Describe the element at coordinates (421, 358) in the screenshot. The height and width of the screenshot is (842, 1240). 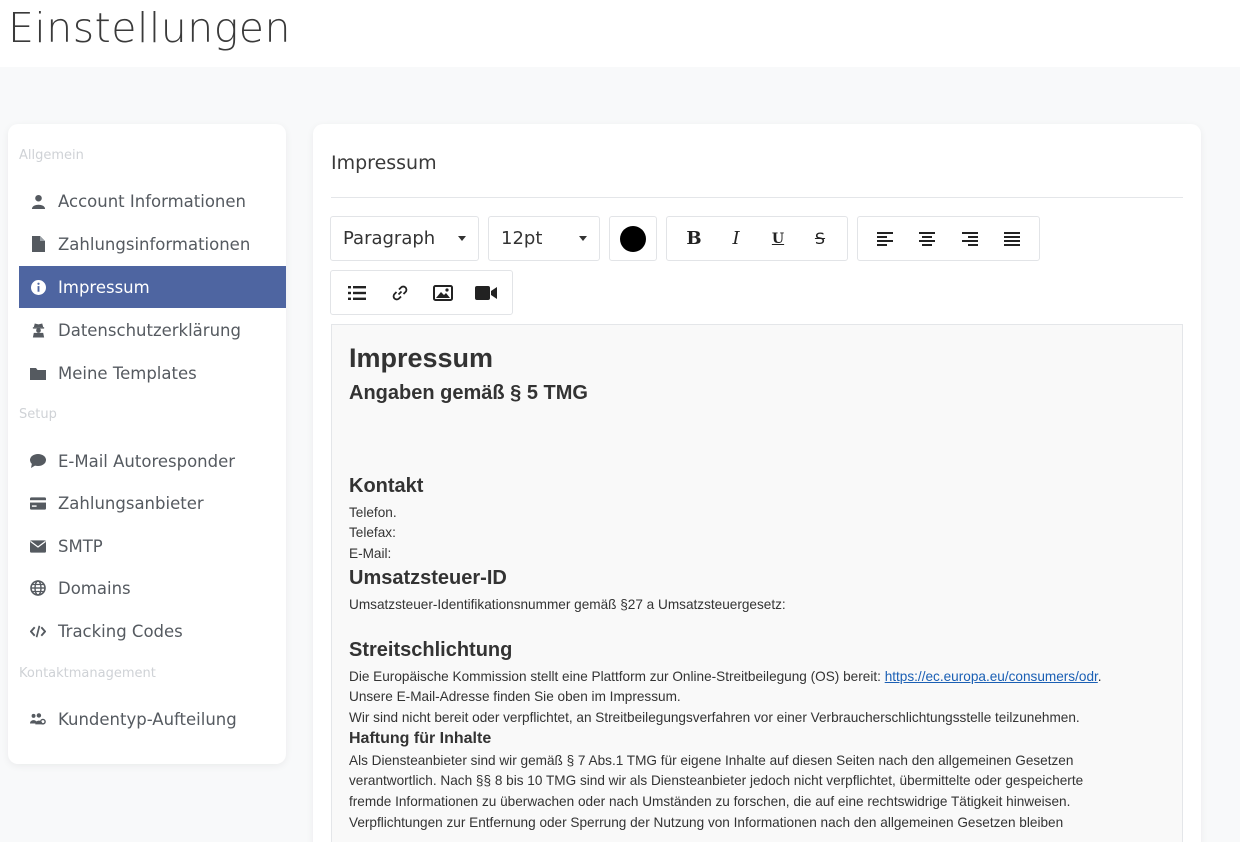
I see `editor-heading-impressum: Impressum` at that location.